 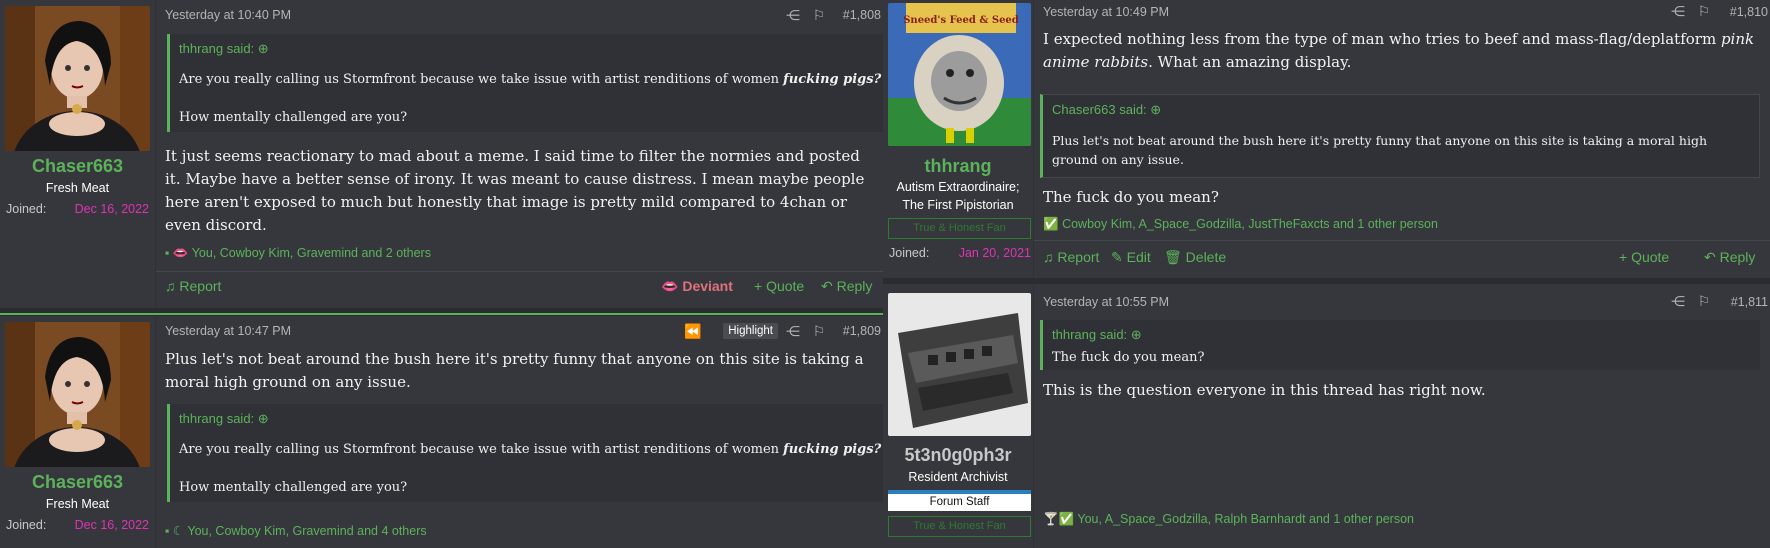 I want to click on sign-text: Sneed's Feed & Seed, so click(x=961, y=20).